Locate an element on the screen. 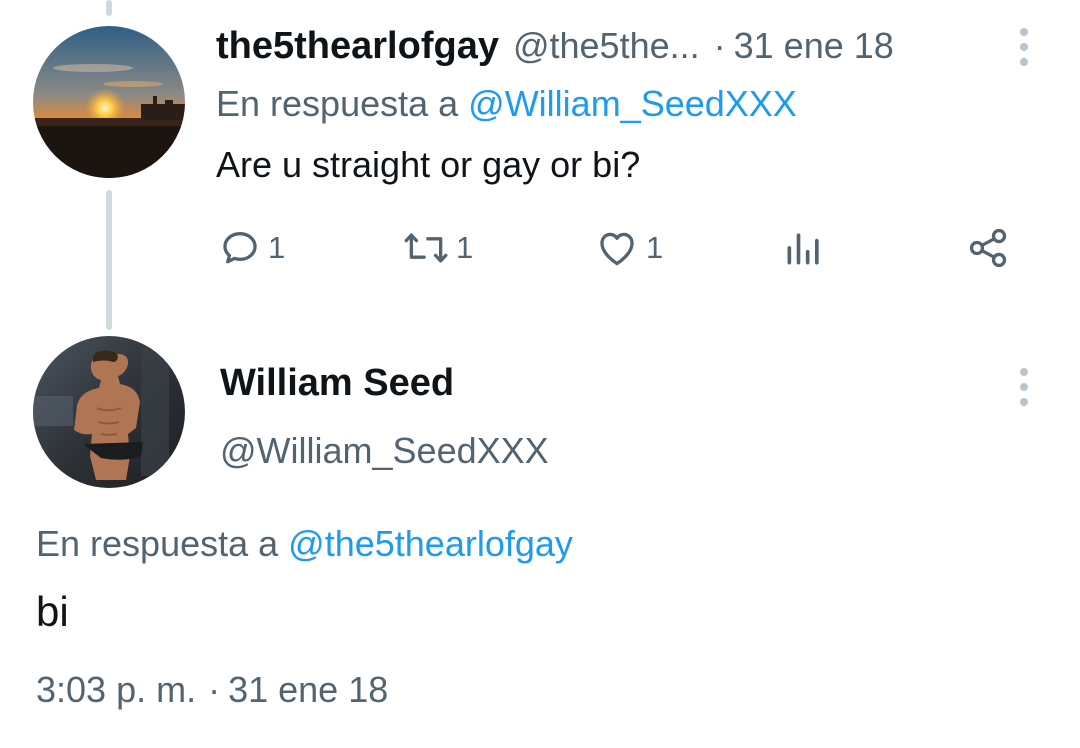  person-avatar-icon is located at coordinates (109, 412).